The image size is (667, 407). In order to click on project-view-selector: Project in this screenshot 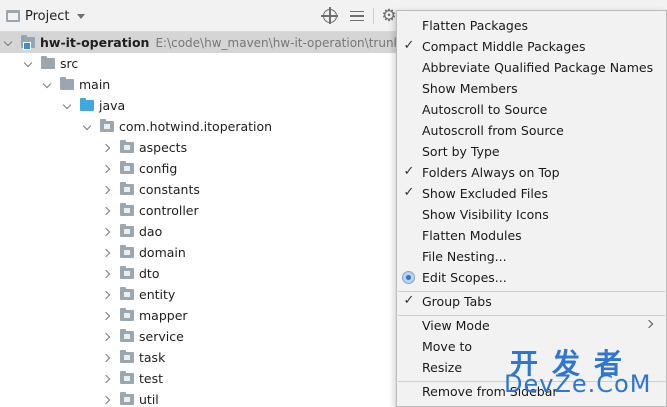, I will do `click(46, 16)`.